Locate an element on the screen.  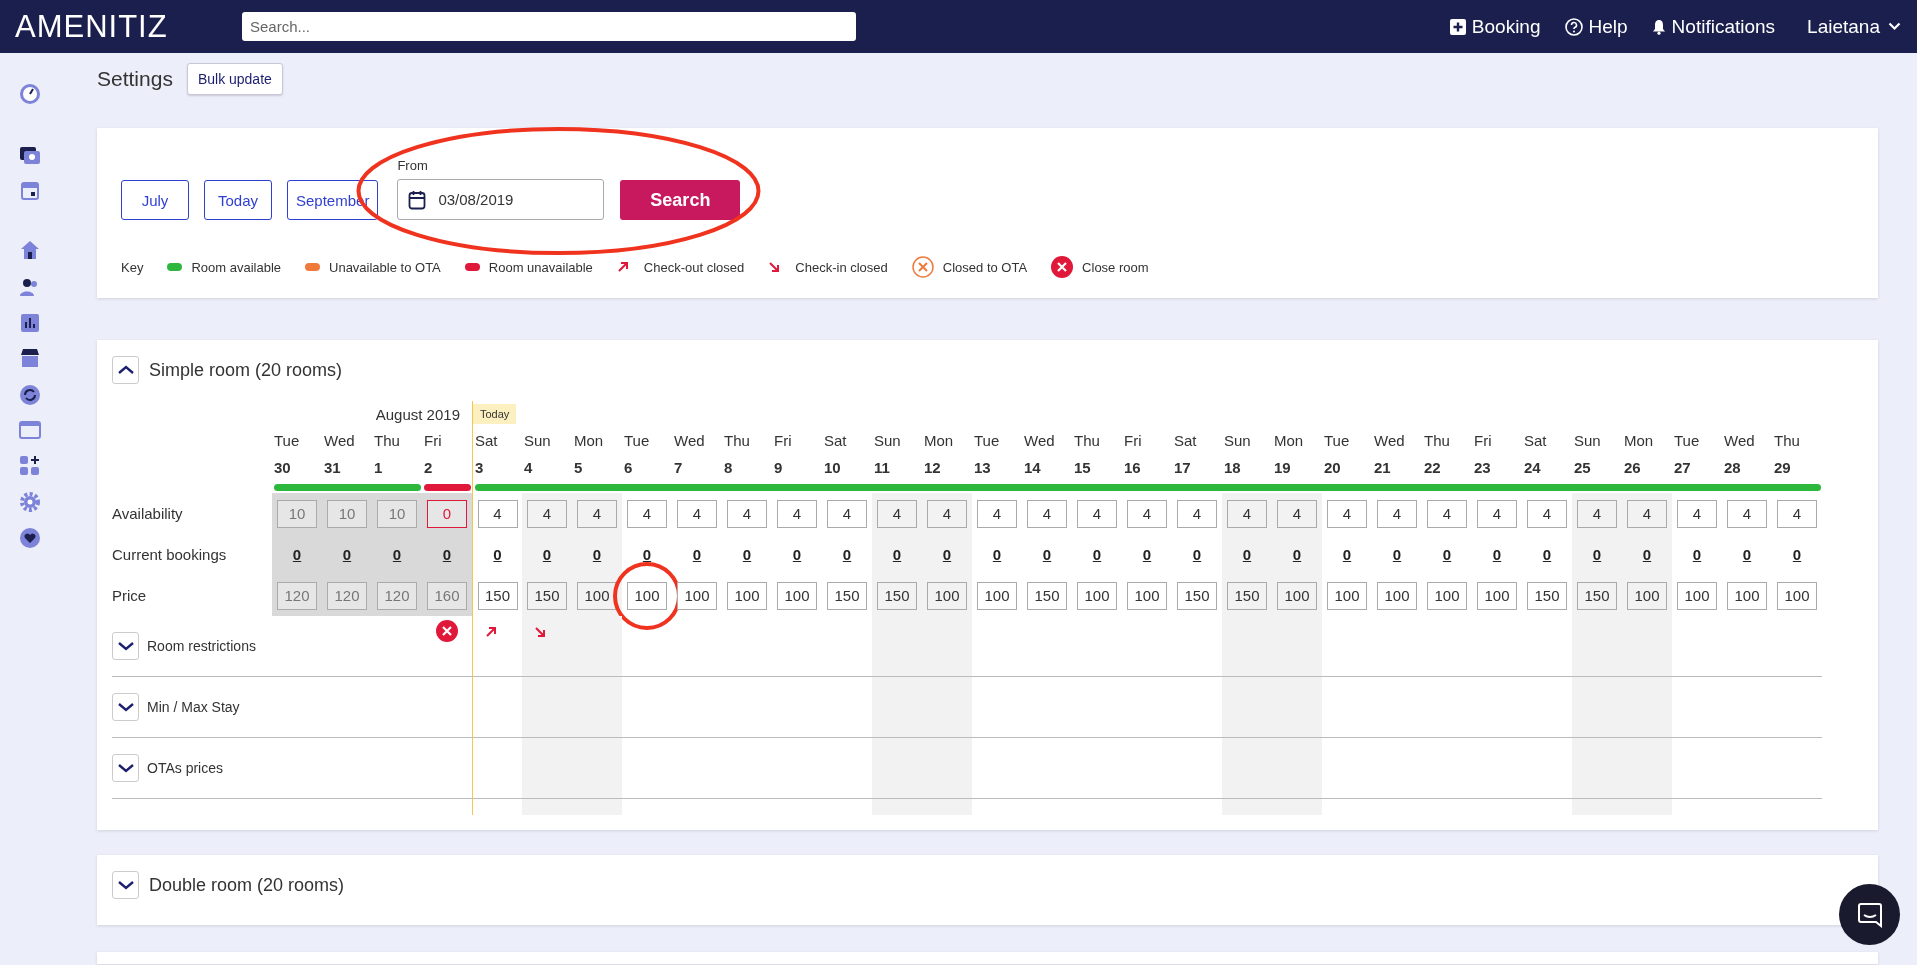
calendar-icon is located at coordinates (30, 190).